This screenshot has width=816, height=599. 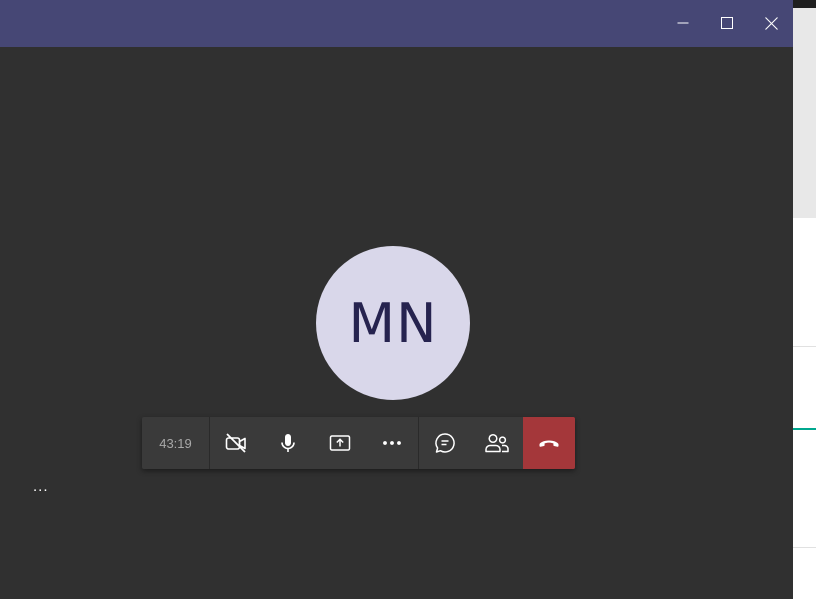 I want to click on maximize-button, so click(x=727, y=23).